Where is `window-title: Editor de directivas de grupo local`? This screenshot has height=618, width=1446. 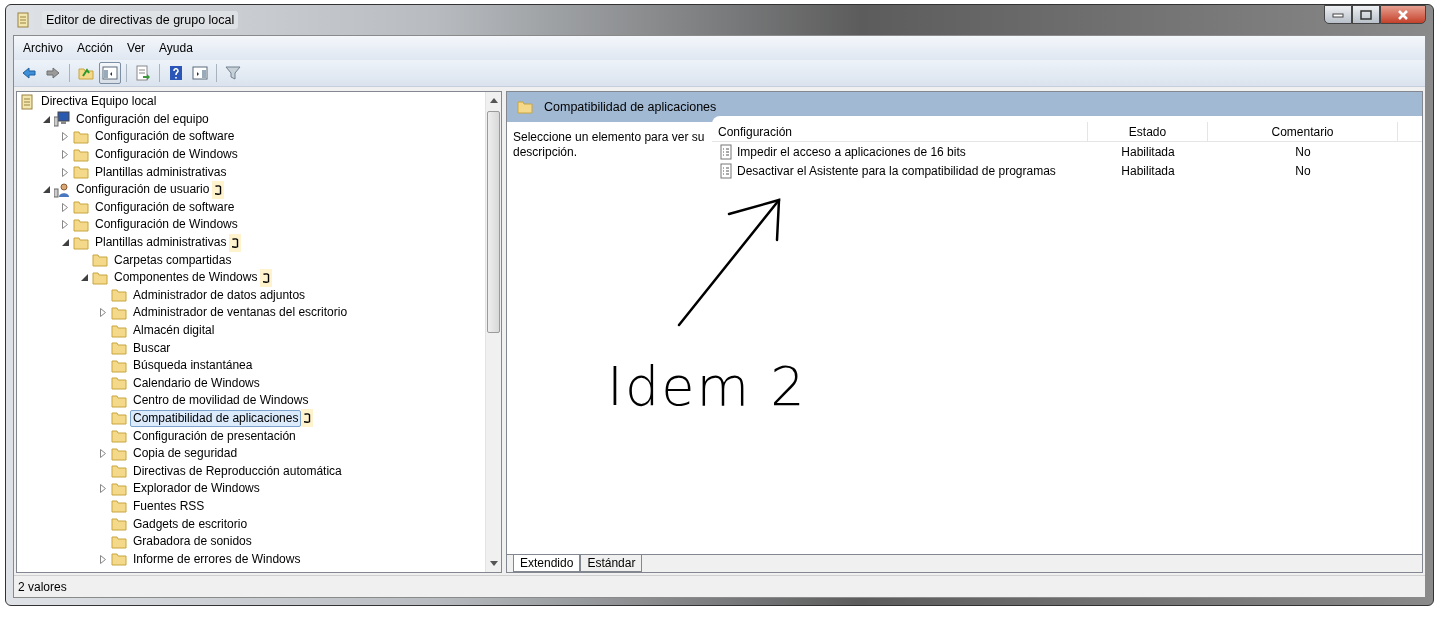 window-title: Editor de directivas de grupo local is located at coordinates (140, 20).